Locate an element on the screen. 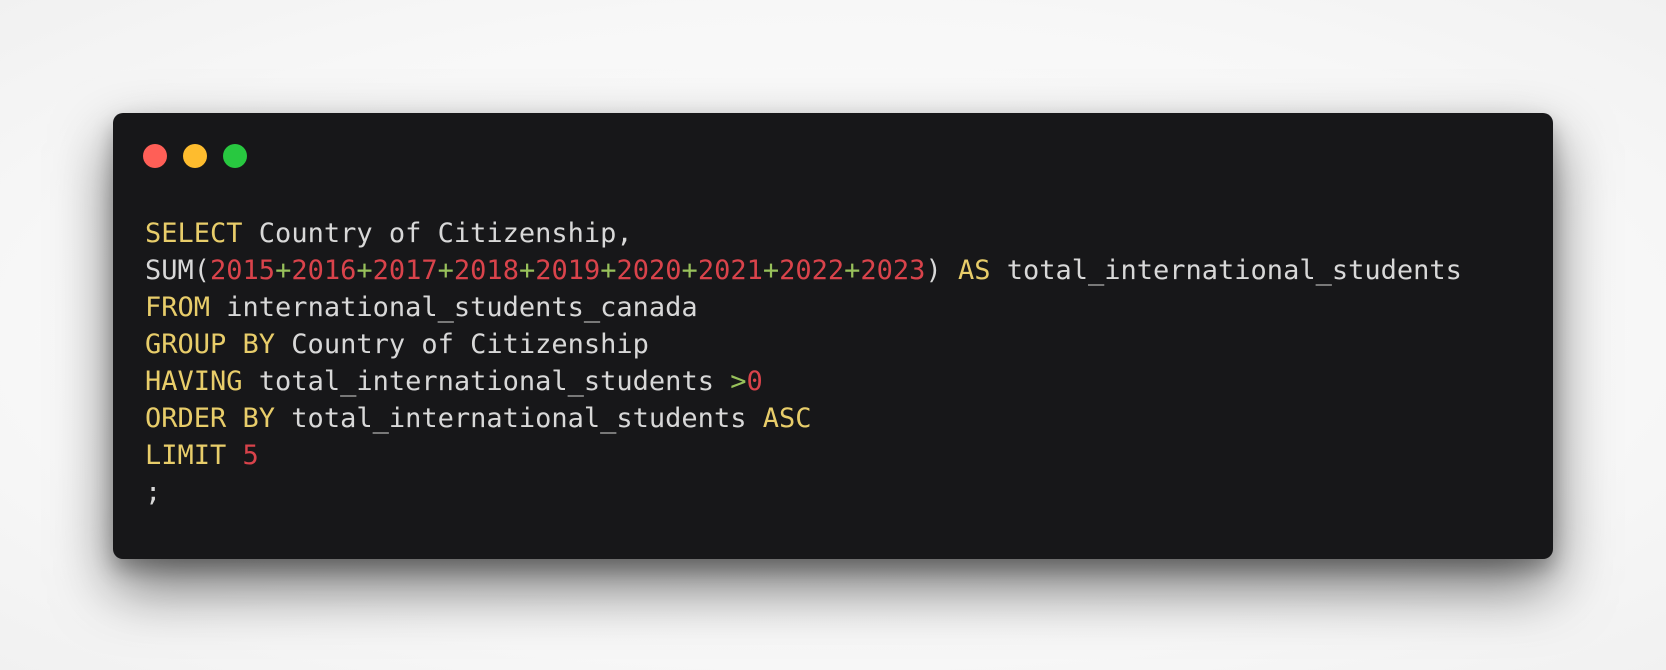 This screenshot has width=1666, height=670. minimize-window-button is located at coordinates (195, 156).